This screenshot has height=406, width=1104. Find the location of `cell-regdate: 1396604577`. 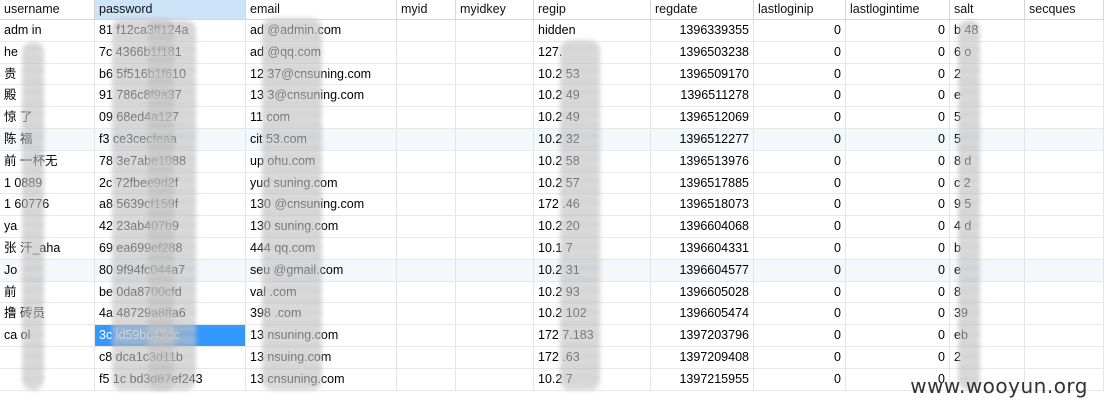

cell-regdate: 1396604577 is located at coordinates (702, 270).